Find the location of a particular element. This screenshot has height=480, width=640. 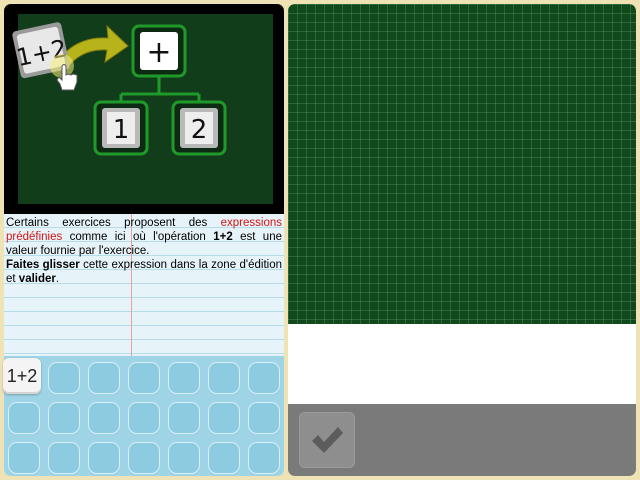

tree-right-node: 2 is located at coordinates (199, 128).